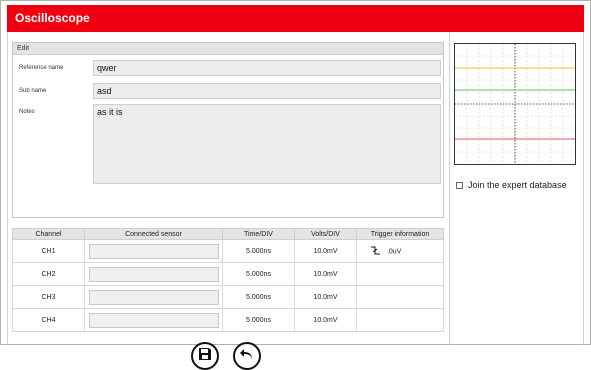  I want to click on scope-grid, so click(515, 104).